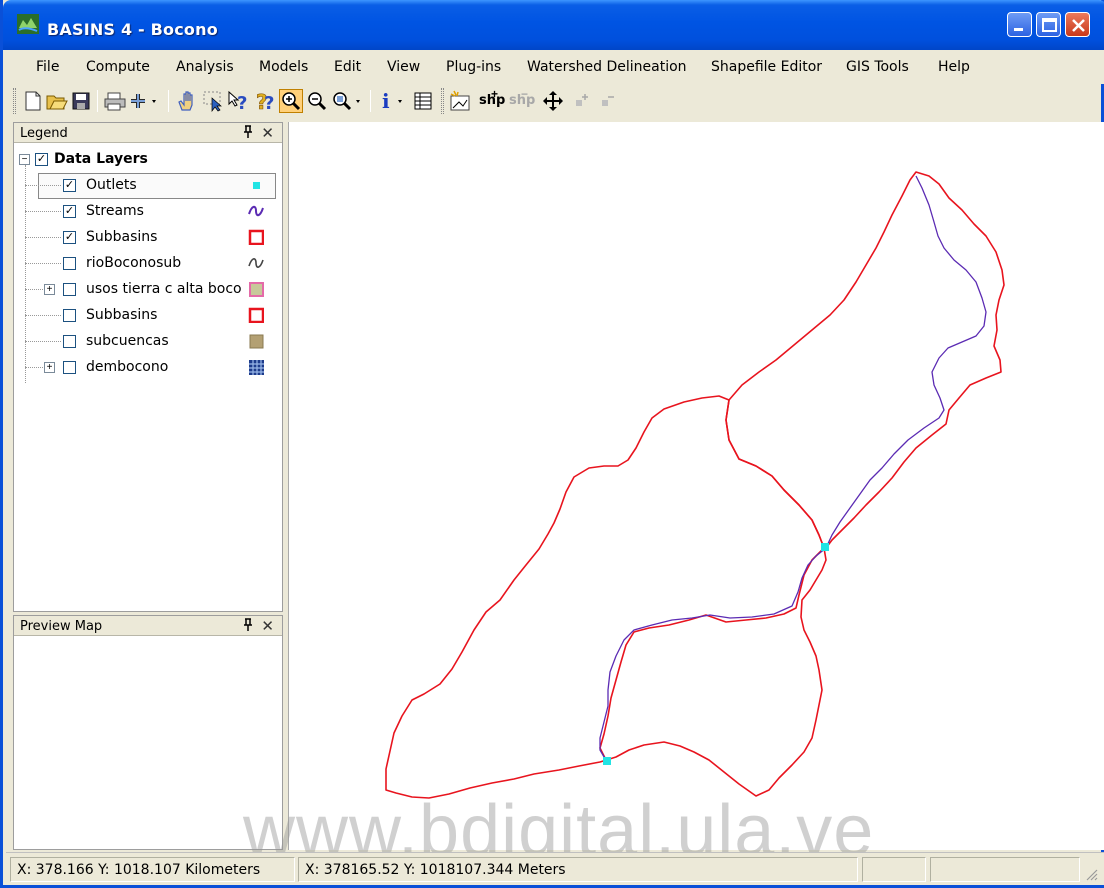 The width and height of the screenshot is (1104, 888). What do you see at coordinates (1048, 24) in the screenshot?
I see `maximize-button` at bounding box center [1048, 24].